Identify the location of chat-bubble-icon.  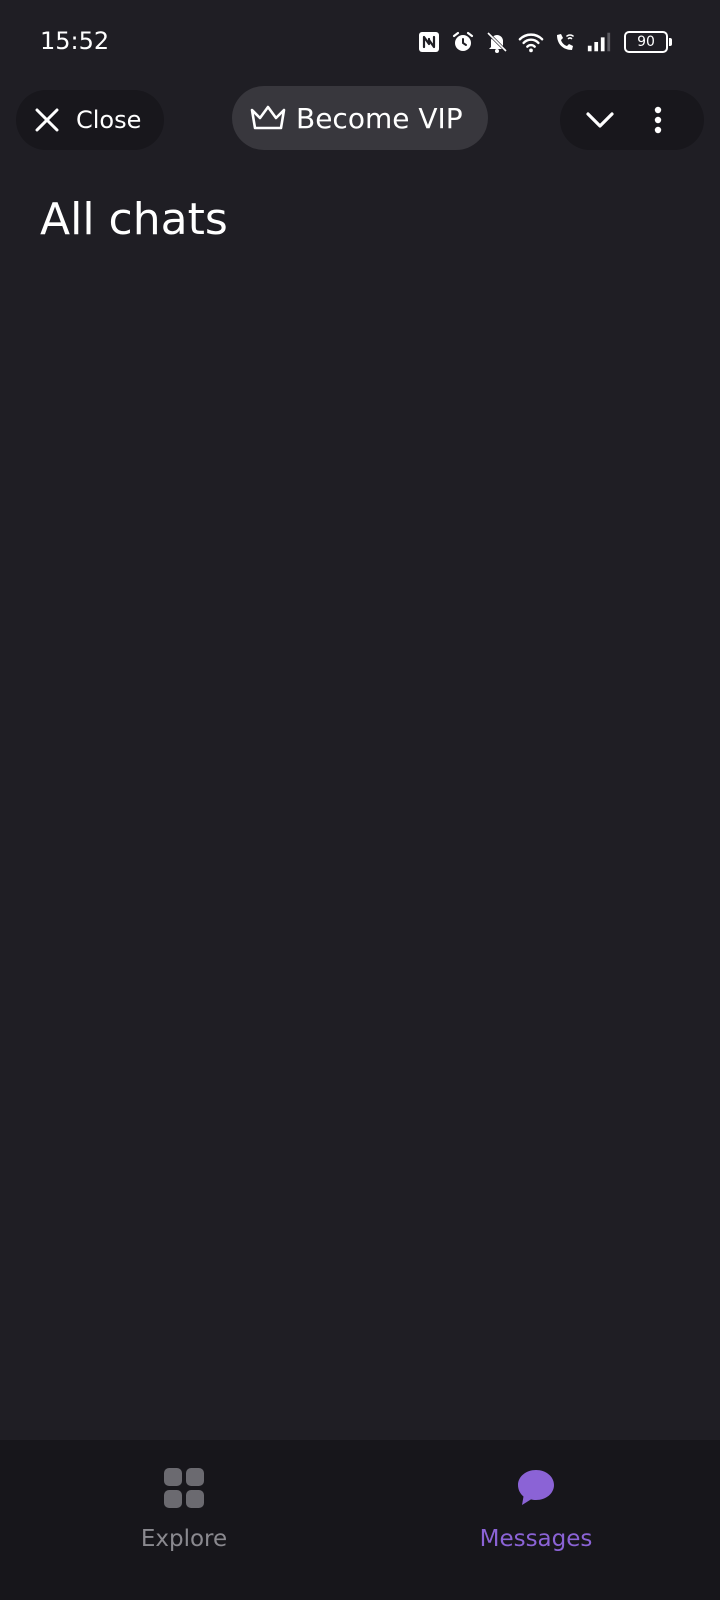
(536, 1488).